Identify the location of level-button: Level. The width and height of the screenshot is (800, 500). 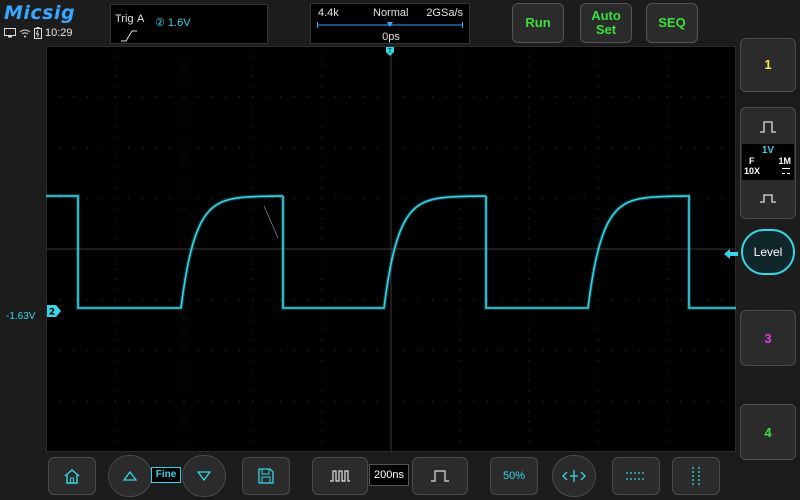
(768, 252).